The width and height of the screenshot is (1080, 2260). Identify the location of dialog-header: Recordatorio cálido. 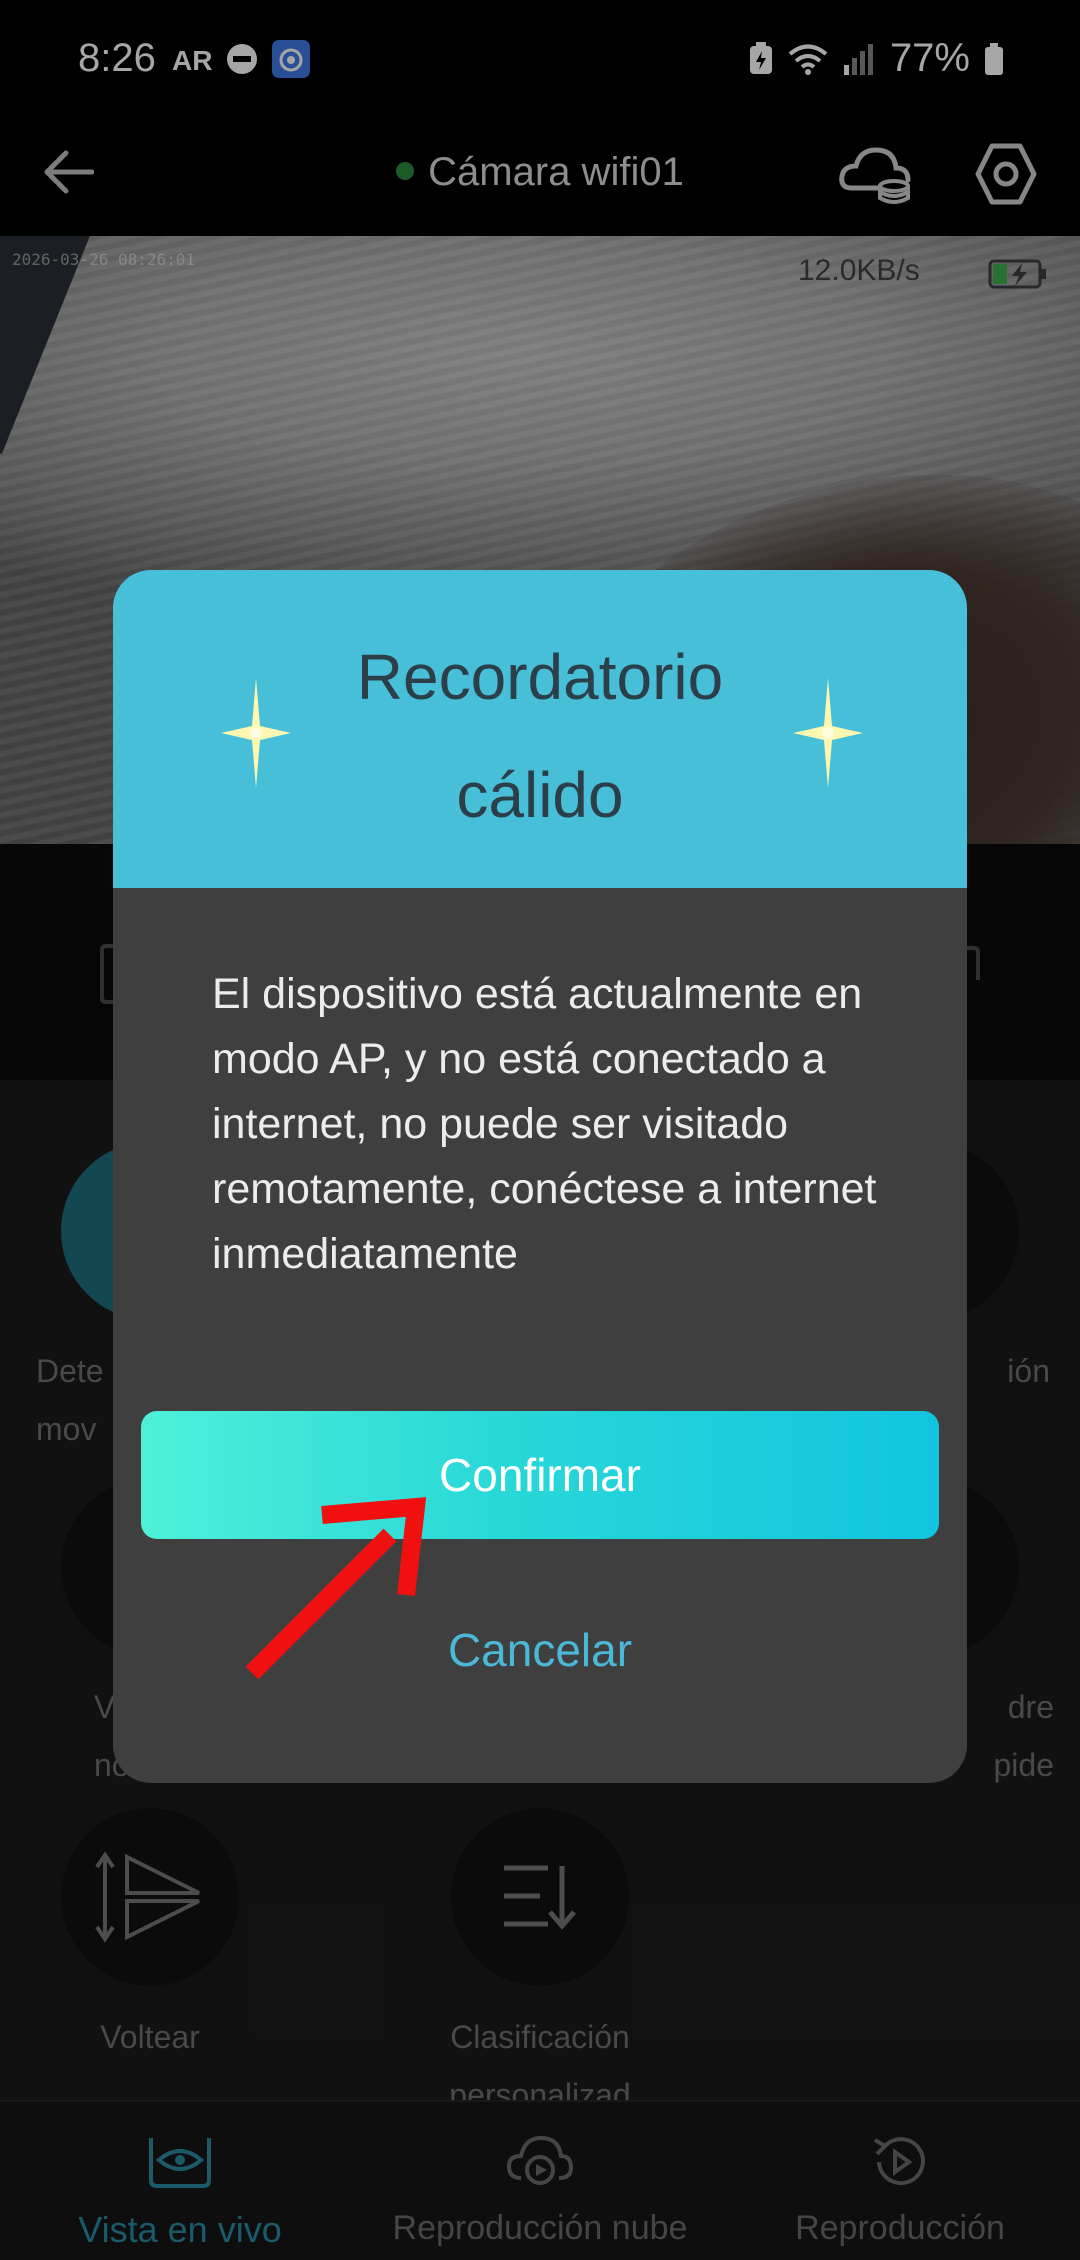
(540, 729).